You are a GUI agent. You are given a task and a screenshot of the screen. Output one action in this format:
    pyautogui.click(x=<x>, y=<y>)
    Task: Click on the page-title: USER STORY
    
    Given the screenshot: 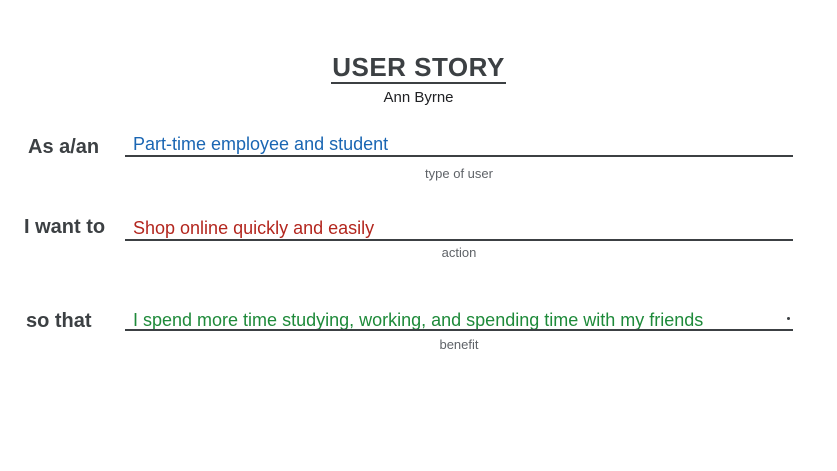 What is the action you would take?
    pyautogui.click(x=418, y=68)
    